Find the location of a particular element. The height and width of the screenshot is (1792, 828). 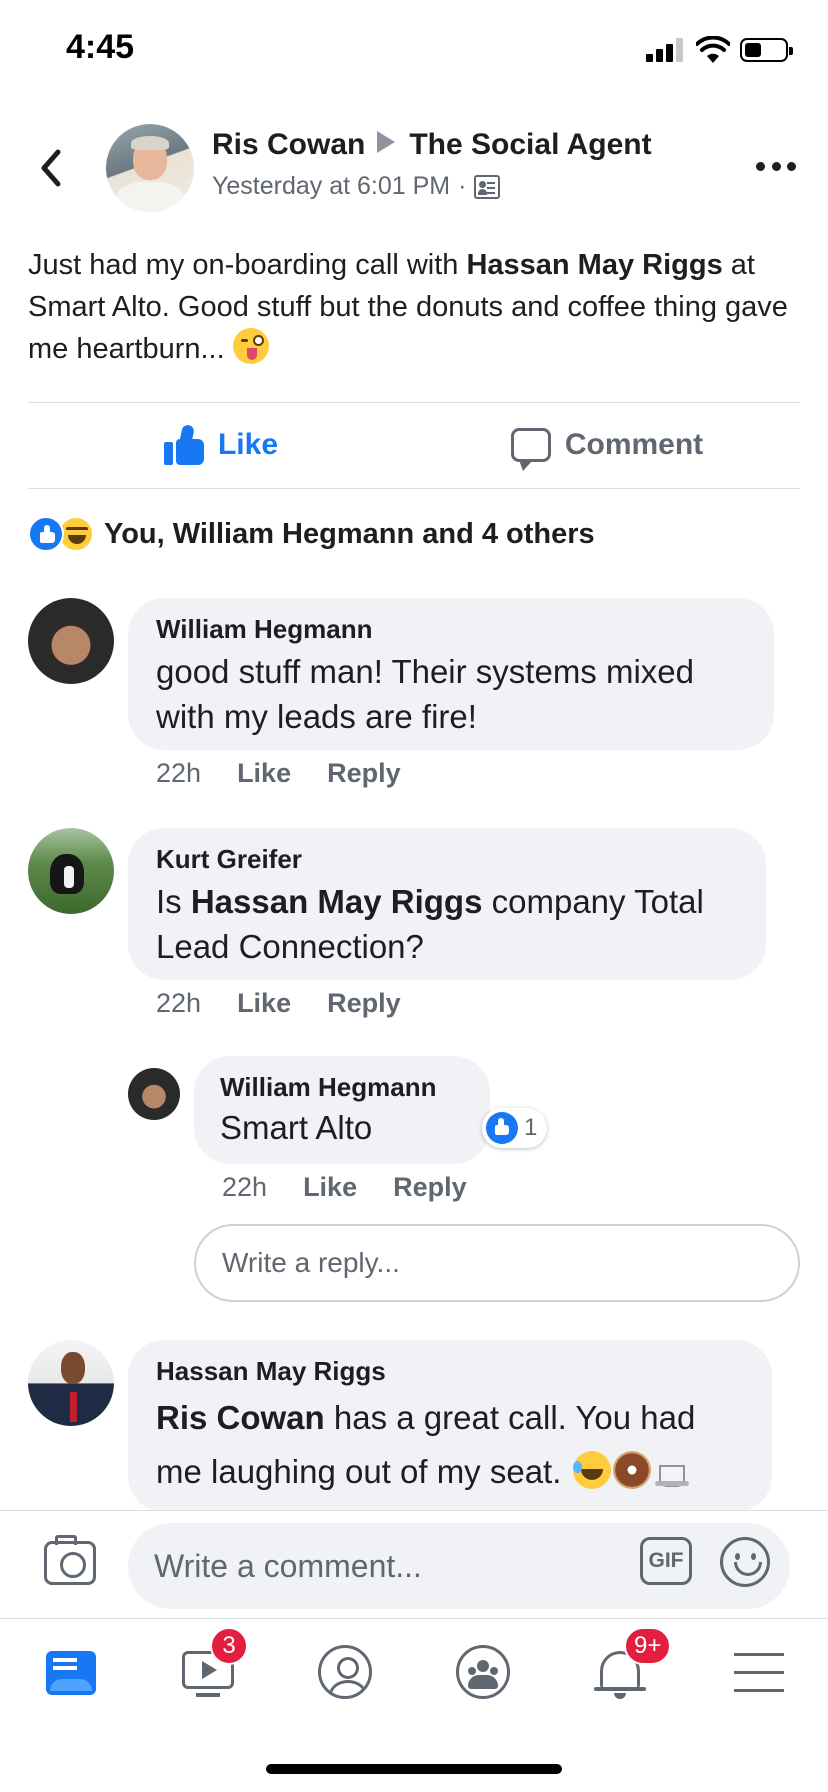

reply-bubble: William Hegmann Smart Alto is located at coordinates (342, 1110).